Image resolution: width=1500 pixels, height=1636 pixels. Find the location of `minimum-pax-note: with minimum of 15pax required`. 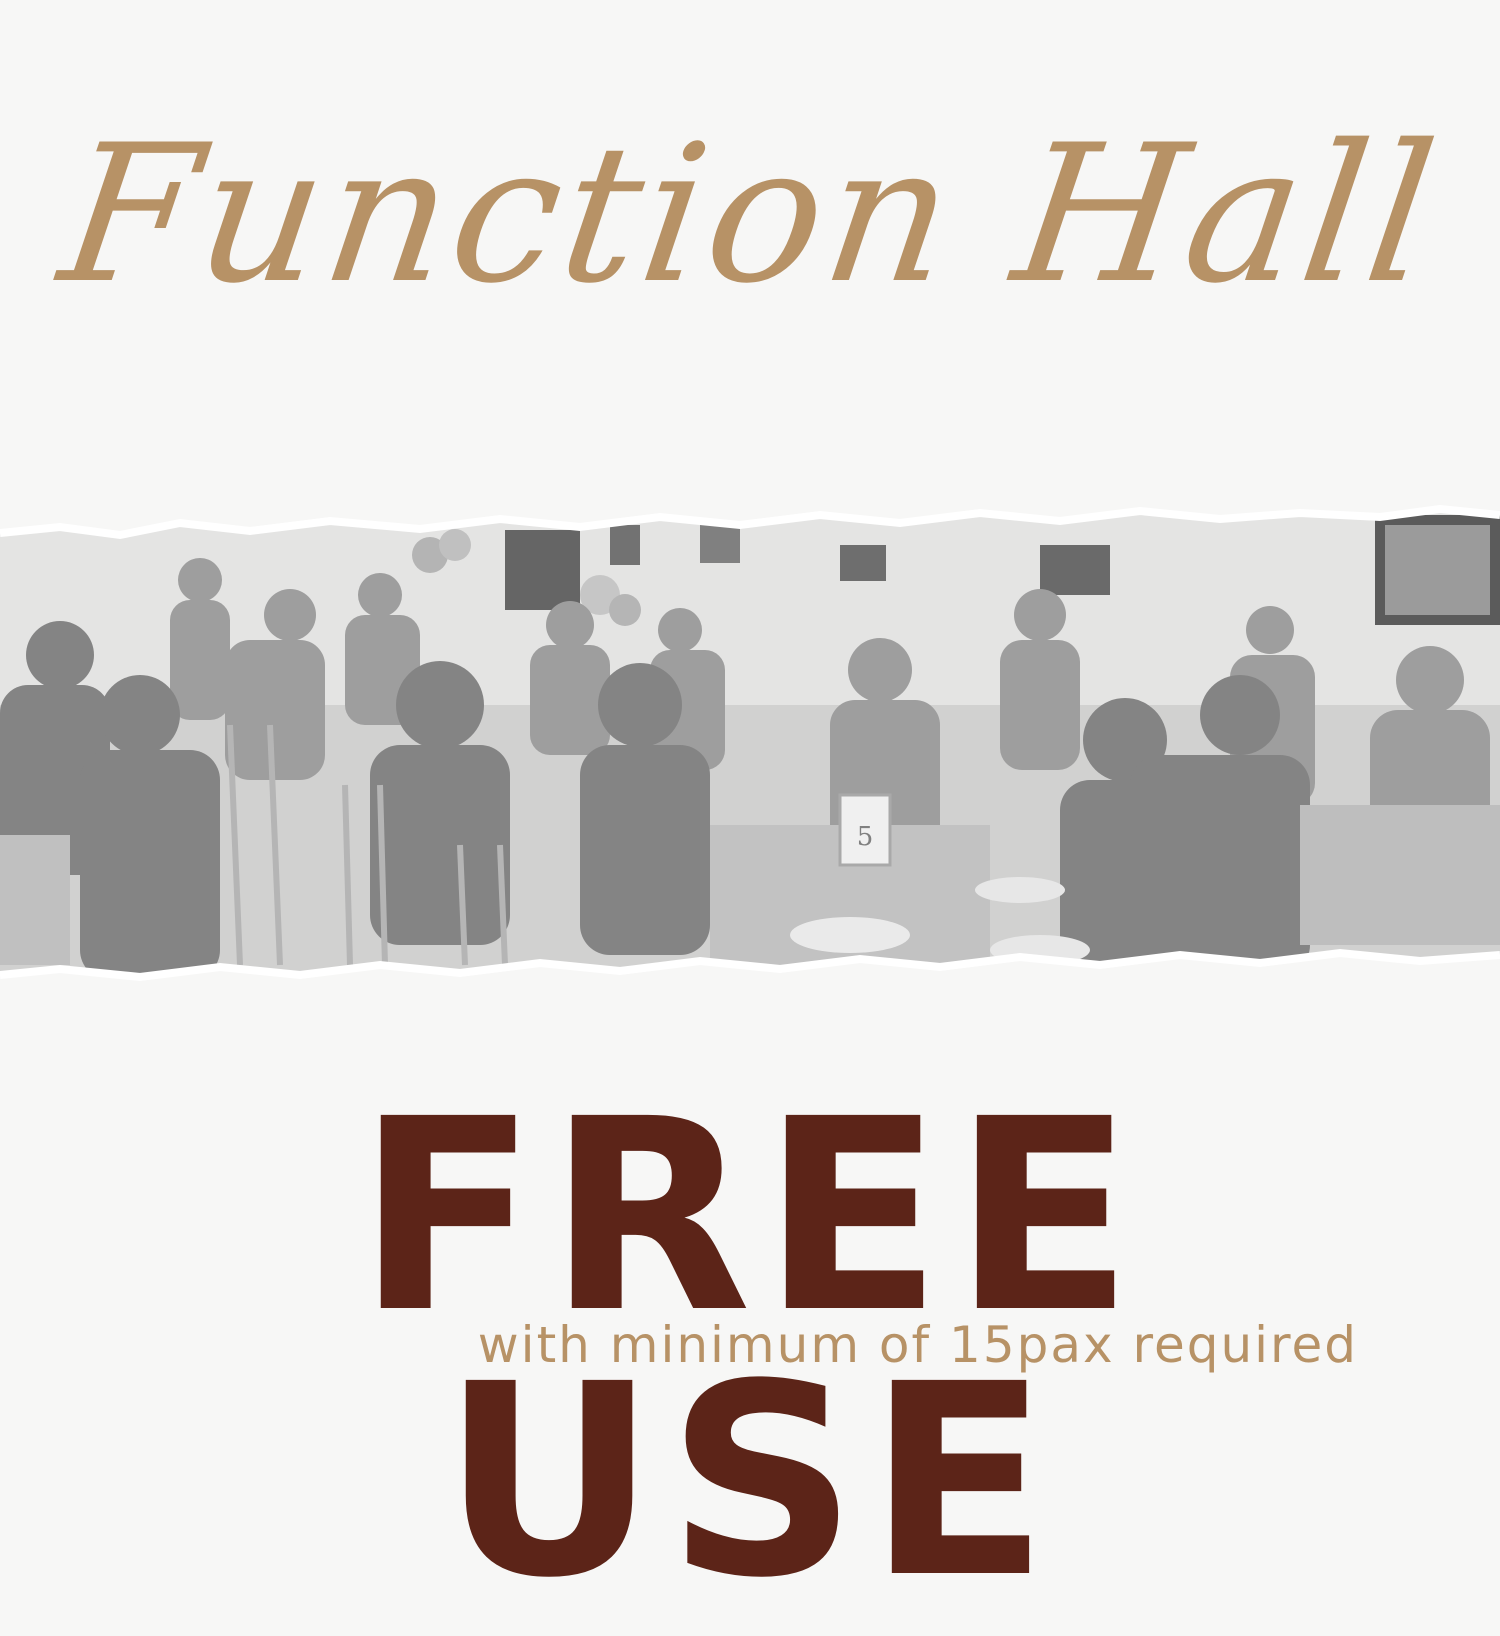

minimum-pax-note: with minimum of 15pax required is located at coordinates (917, 1345).